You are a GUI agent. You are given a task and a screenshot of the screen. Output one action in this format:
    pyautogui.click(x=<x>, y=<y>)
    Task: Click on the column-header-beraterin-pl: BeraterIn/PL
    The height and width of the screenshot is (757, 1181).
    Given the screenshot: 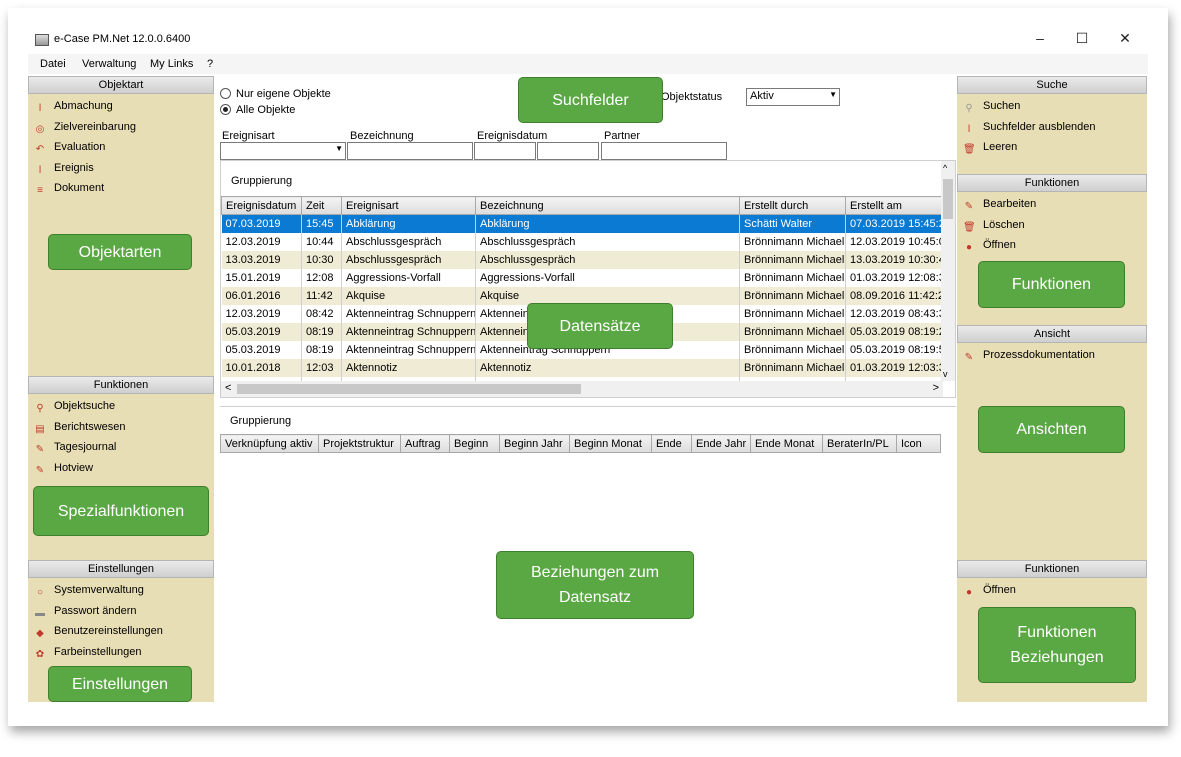 What is the action you would take?
    pyautogui.click(x=859, y=443)
    